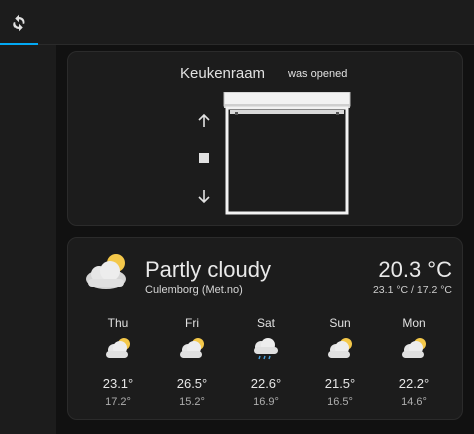 The image size is (474, 434). What do you see at coordinates (192, 402) in the screenshot?
I see `forecast-low: 15.2°` at bounding box center [192, 402].